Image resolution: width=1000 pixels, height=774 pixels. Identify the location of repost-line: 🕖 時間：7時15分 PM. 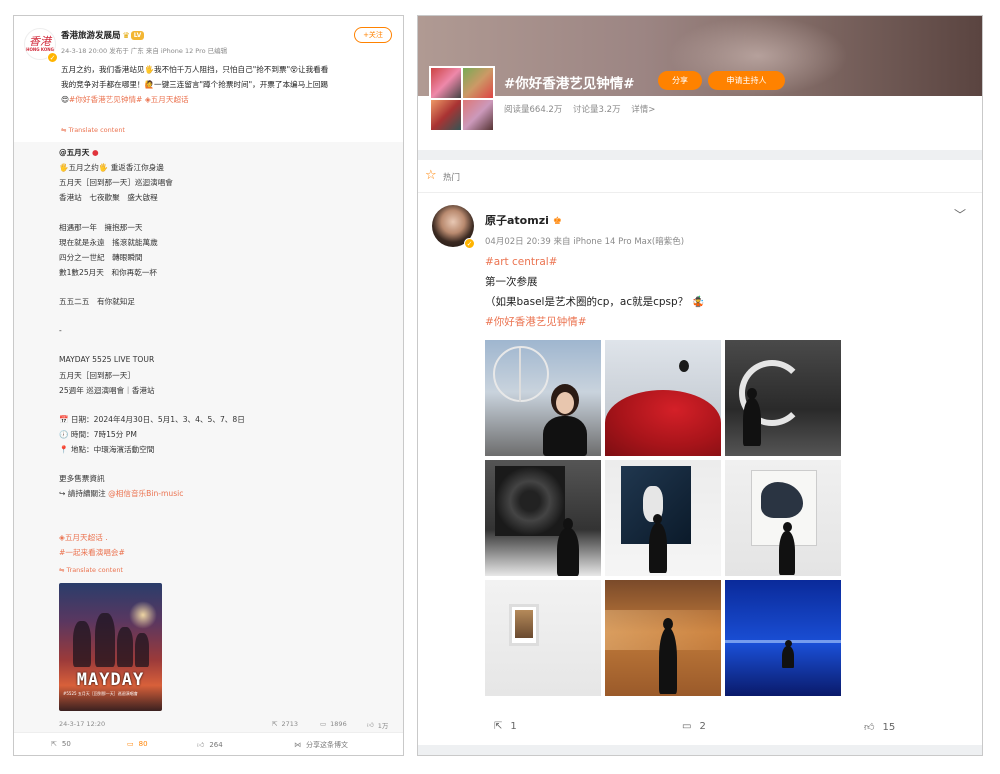
(98, 434).